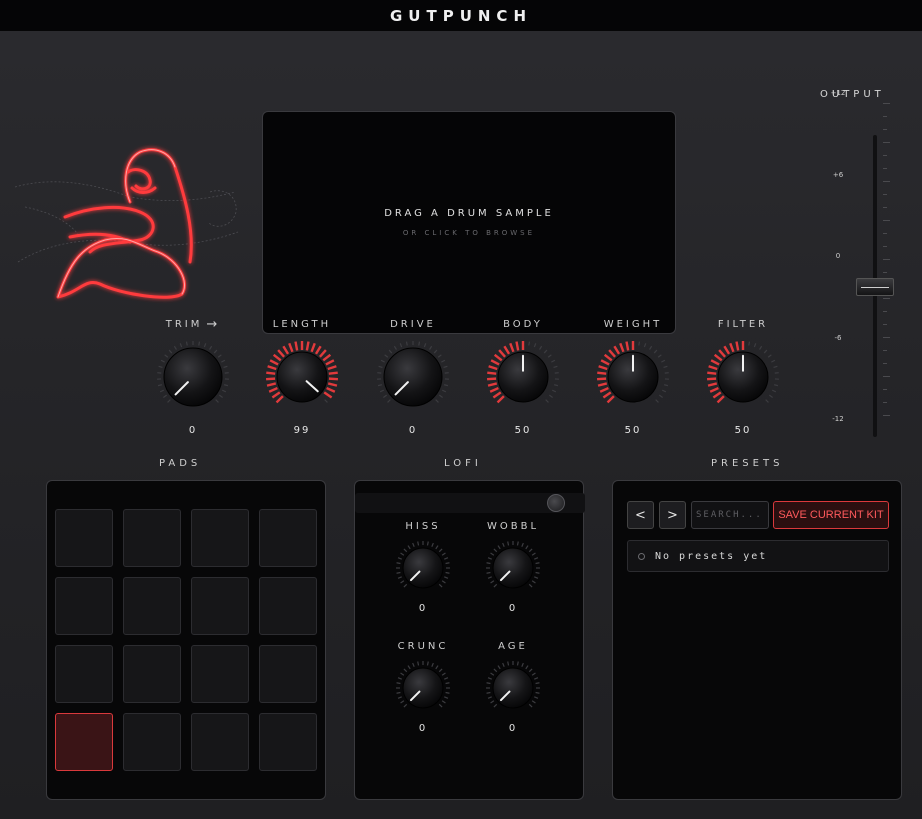  I want to click on knob-label-text: FILTER, so click(743, 324).